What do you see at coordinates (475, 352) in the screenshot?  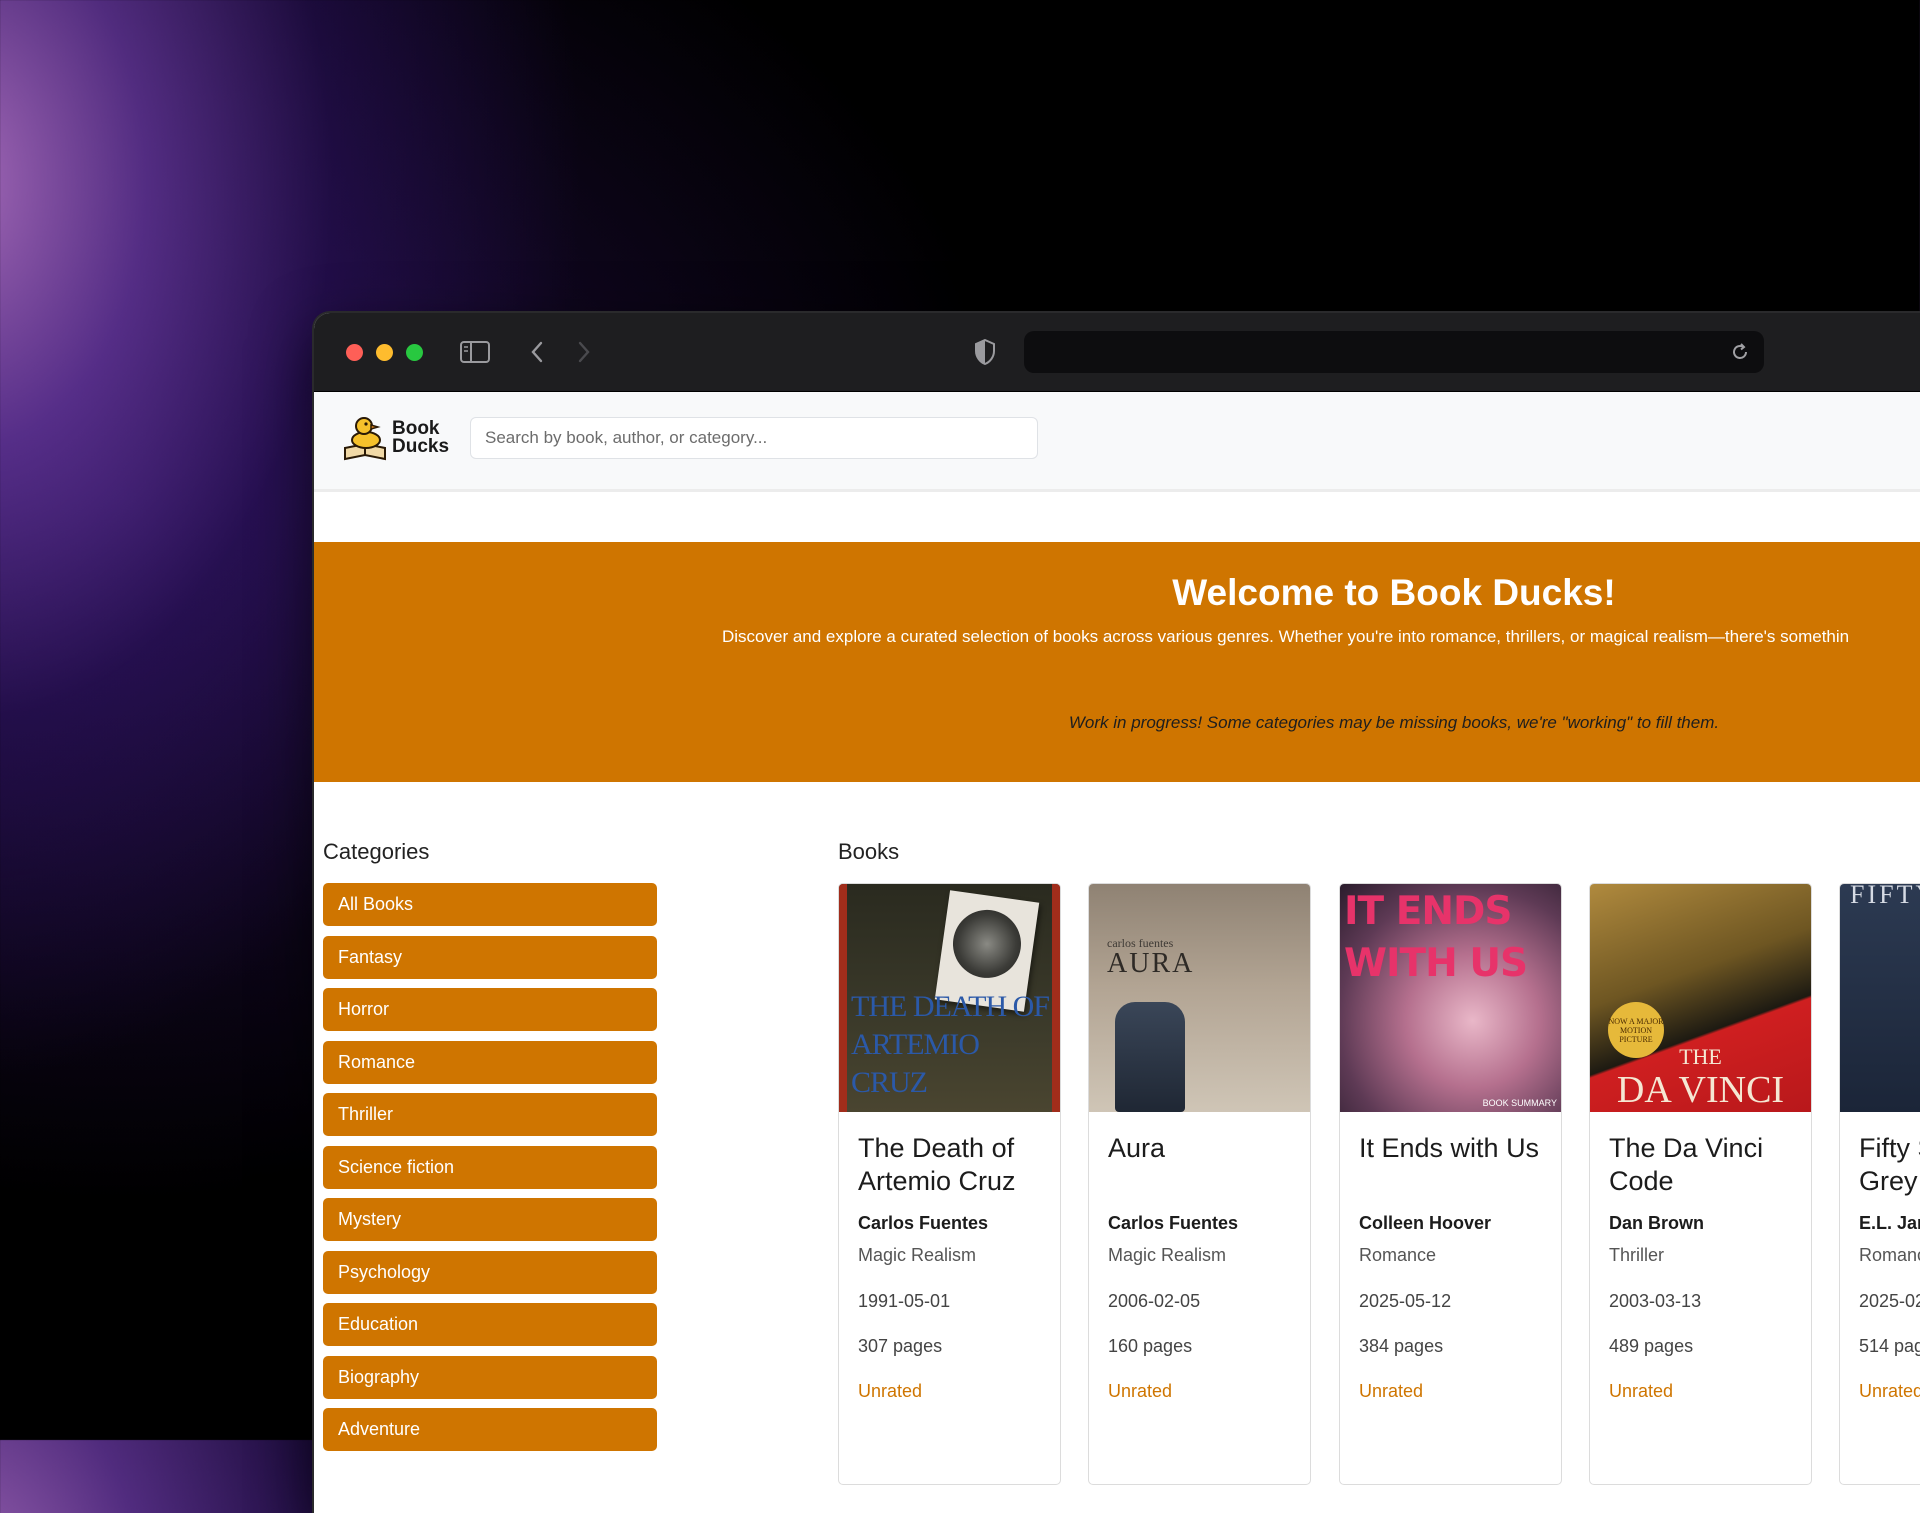 I see `sidebar-toggle-icon` at bounding box center [475, 352].